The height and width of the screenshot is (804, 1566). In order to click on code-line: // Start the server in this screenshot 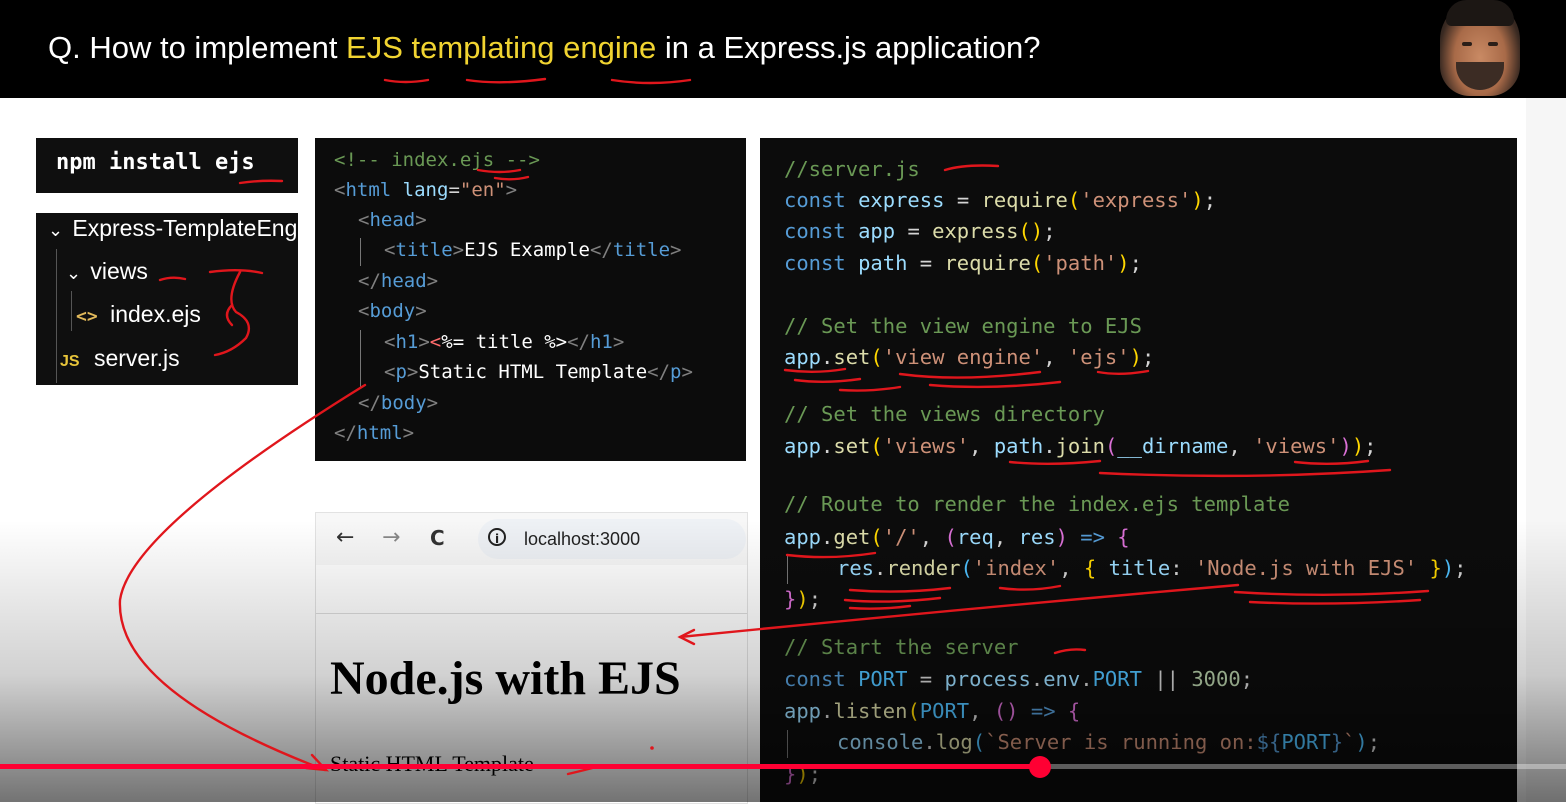, I will do `click(901, 647)`.